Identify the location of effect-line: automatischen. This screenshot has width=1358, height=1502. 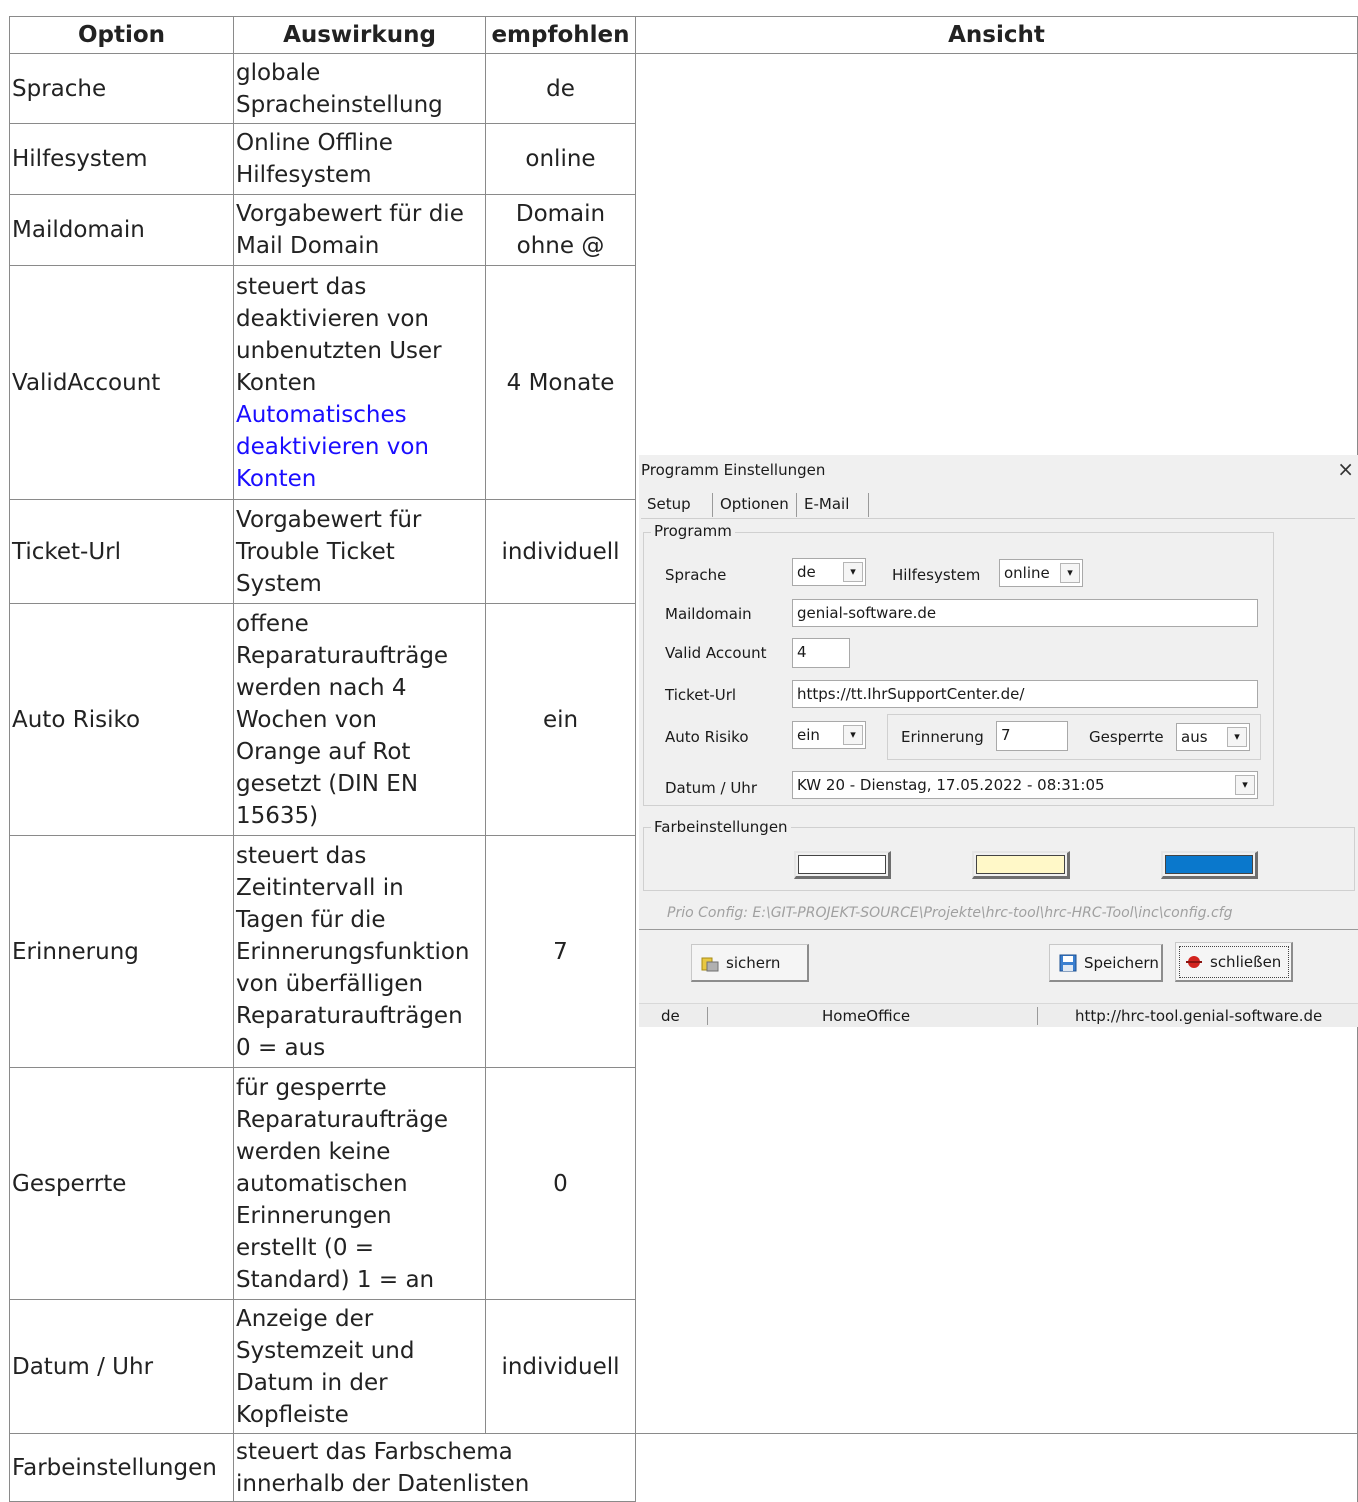
(322, 1183).